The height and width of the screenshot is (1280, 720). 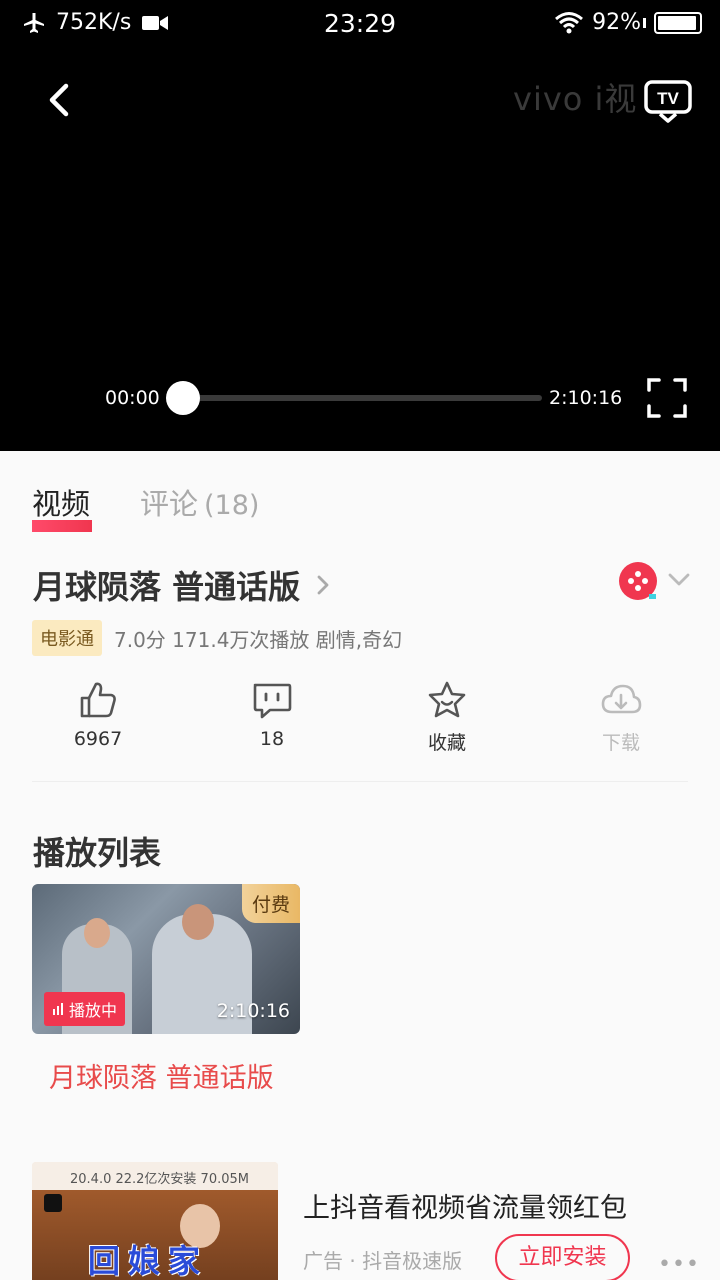 I want to click on video-title-link: 月球陨落 普通话版, so click(x=183, y=585).